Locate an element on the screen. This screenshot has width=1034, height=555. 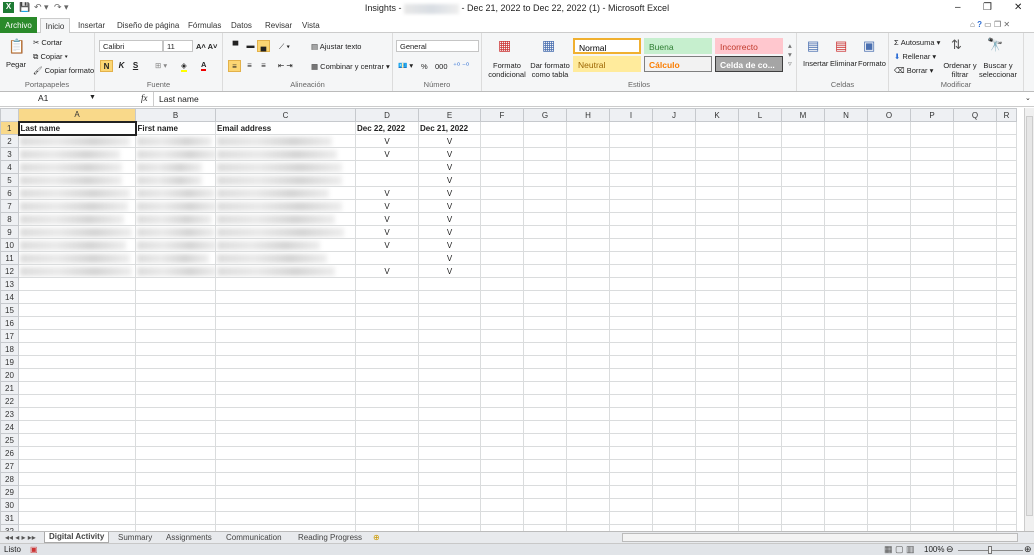
sheet-tab-reading-progress: Reading Progress is located at coordinates (330, 537).